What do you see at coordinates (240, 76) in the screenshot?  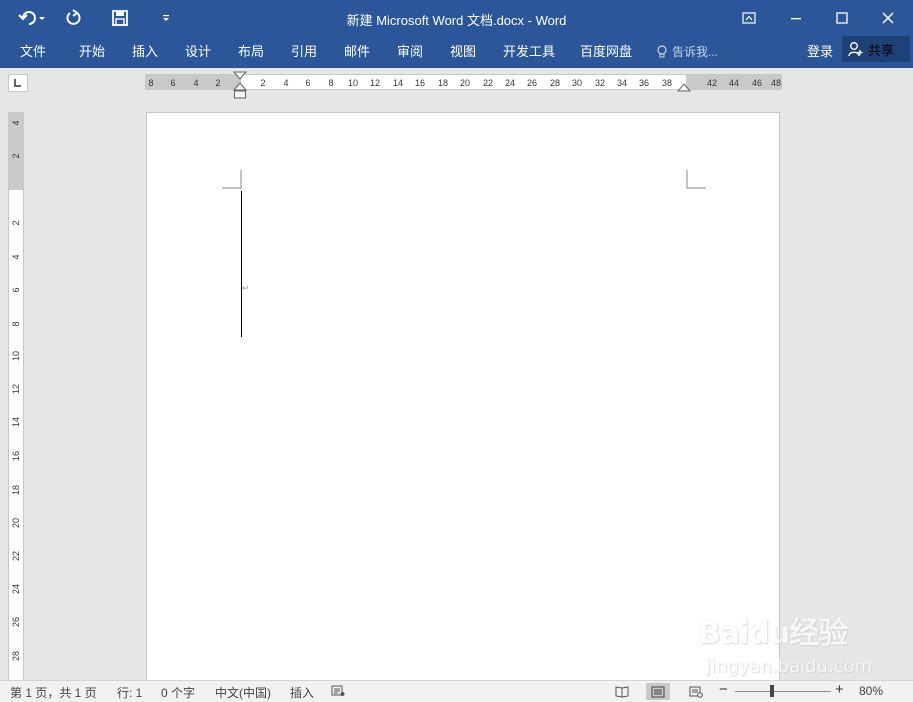 I see `first-line-indent-marker` at bounding box center [240, 76].